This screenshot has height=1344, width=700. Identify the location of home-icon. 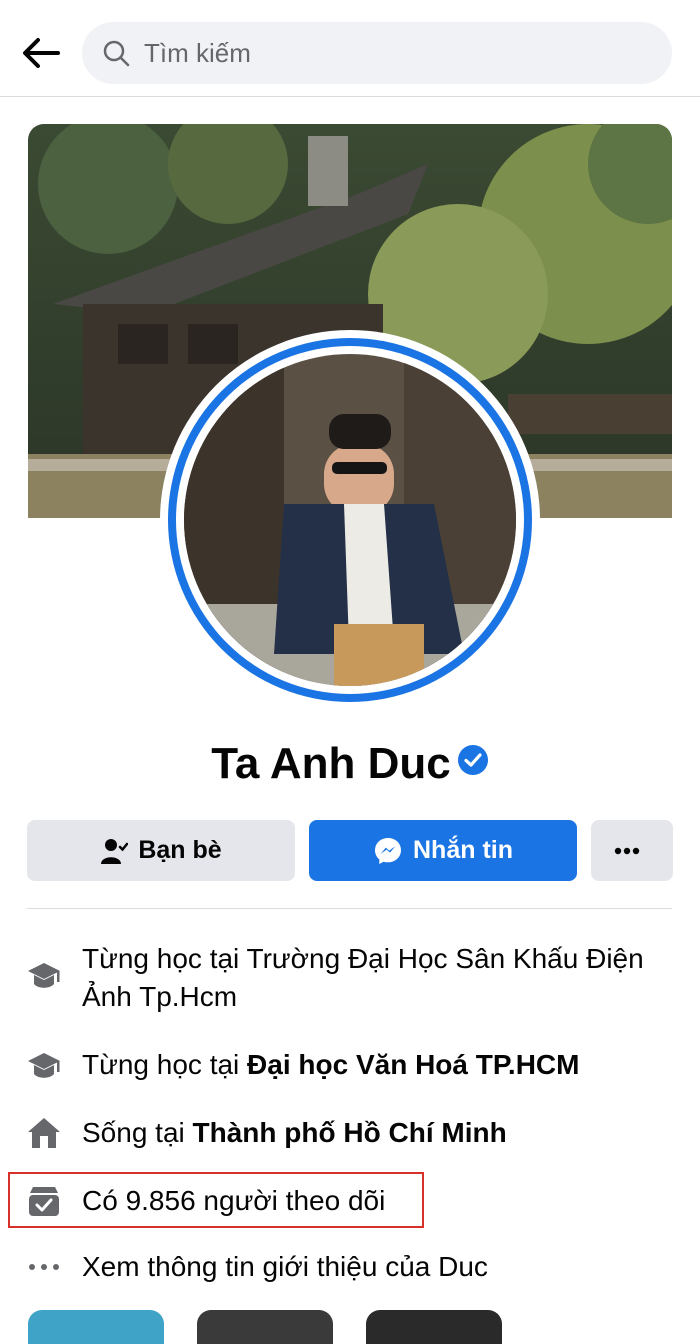
(44, 1133).